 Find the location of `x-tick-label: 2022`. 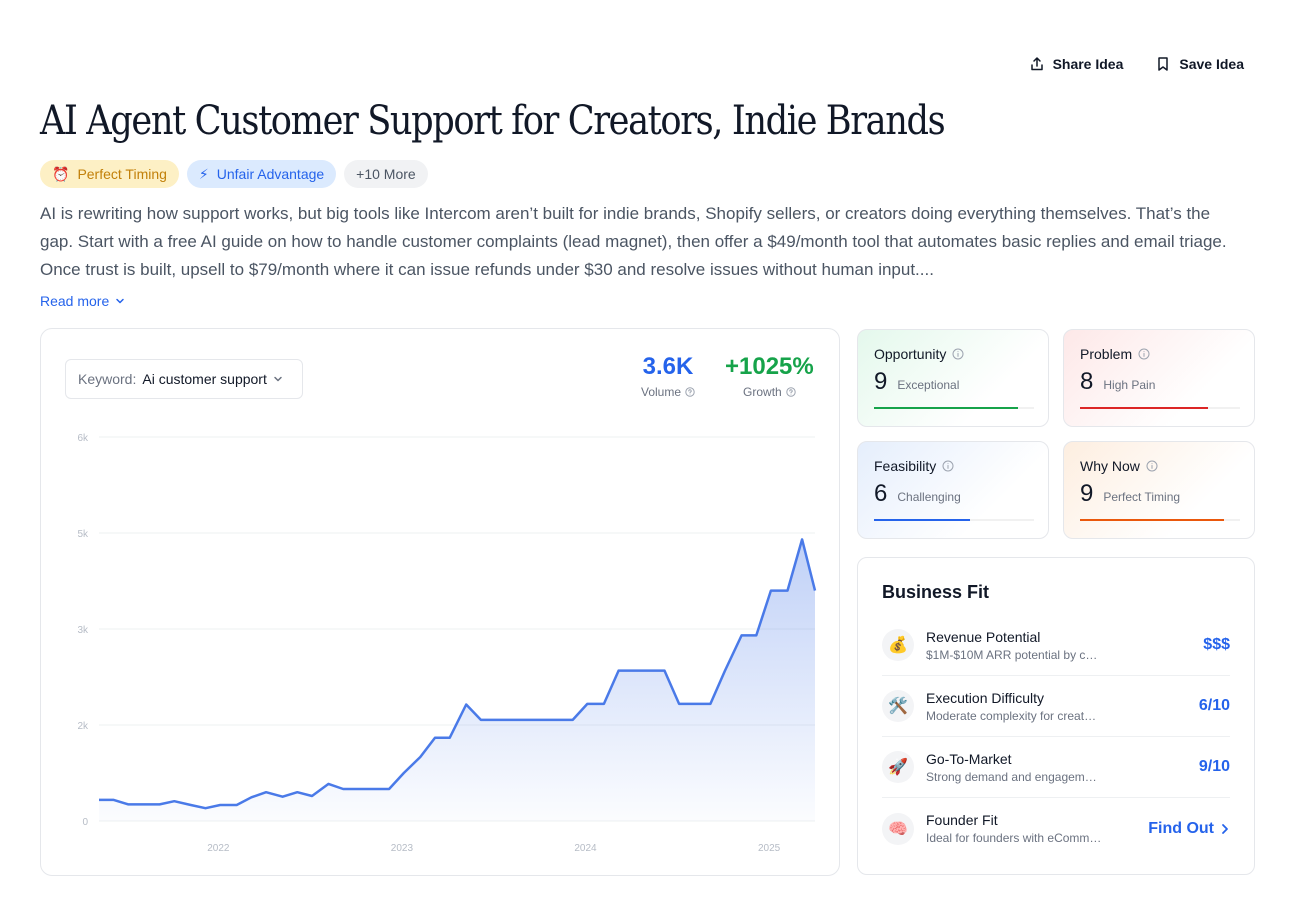

x-tick-label: 2022 is located at coordinates (218, 848).